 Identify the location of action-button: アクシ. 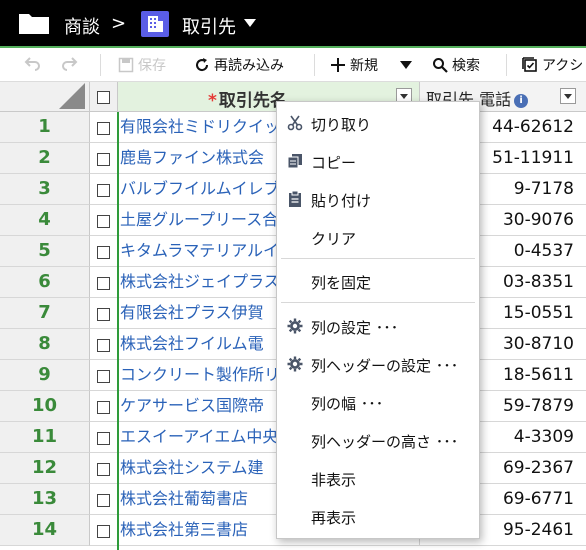
(552, 65).